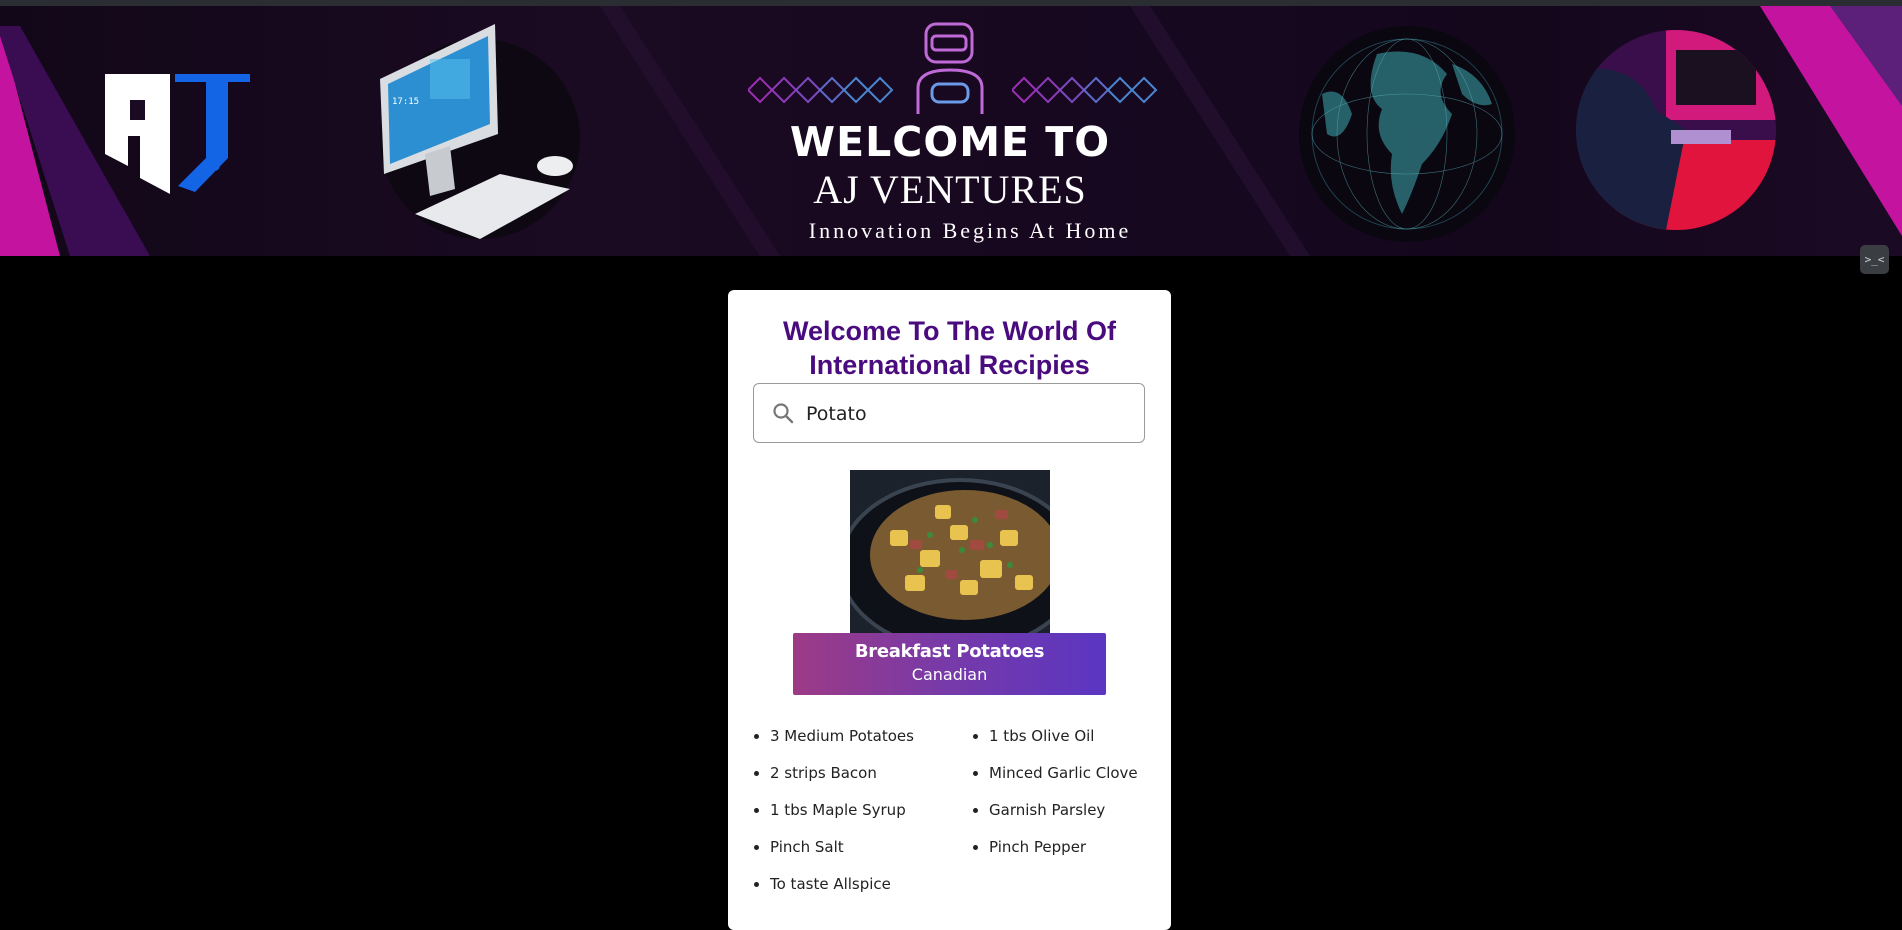 The height and width of the screenshot is (930, 1902). I want to click on aj-logo, so click(177, 134).